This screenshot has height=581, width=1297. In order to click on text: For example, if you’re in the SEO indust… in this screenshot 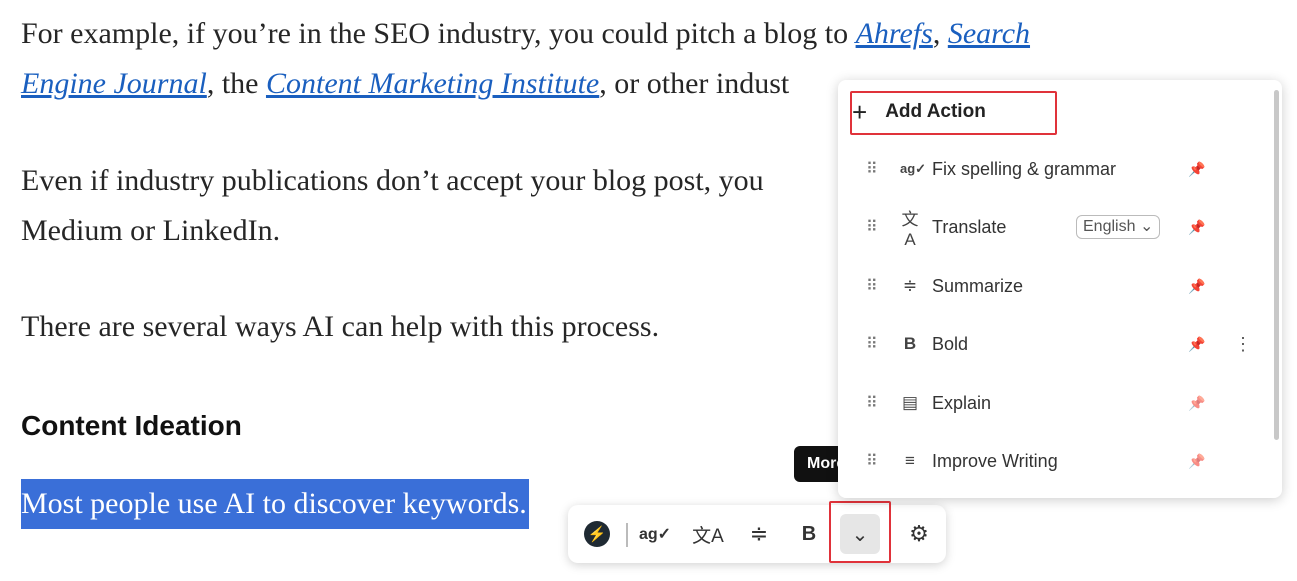, I will do `click(438, 33)`.